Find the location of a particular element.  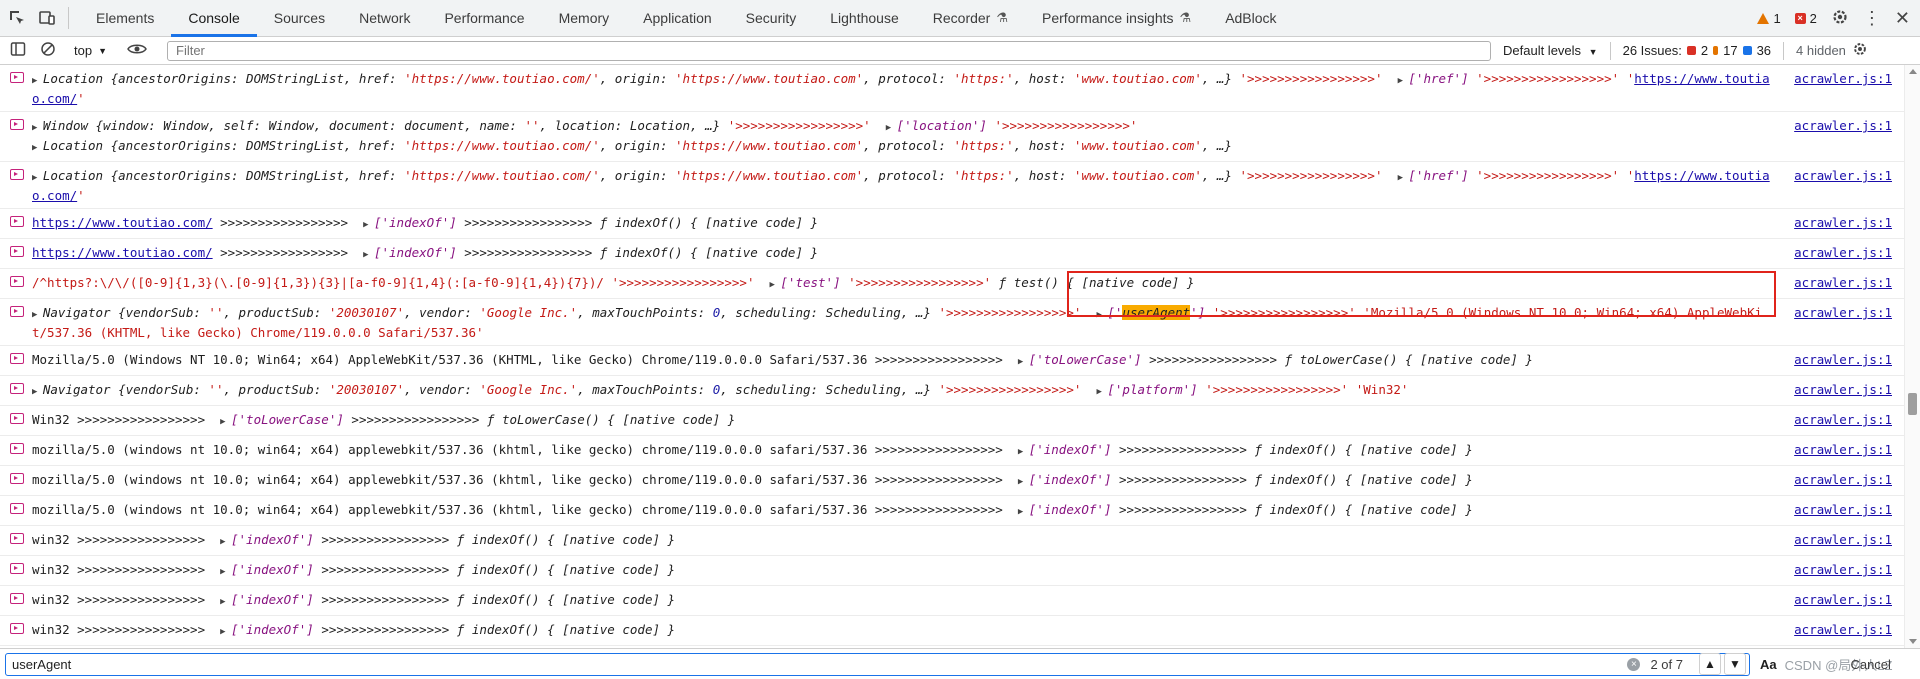

tab-console: Console is located at coordinates (214, 18).